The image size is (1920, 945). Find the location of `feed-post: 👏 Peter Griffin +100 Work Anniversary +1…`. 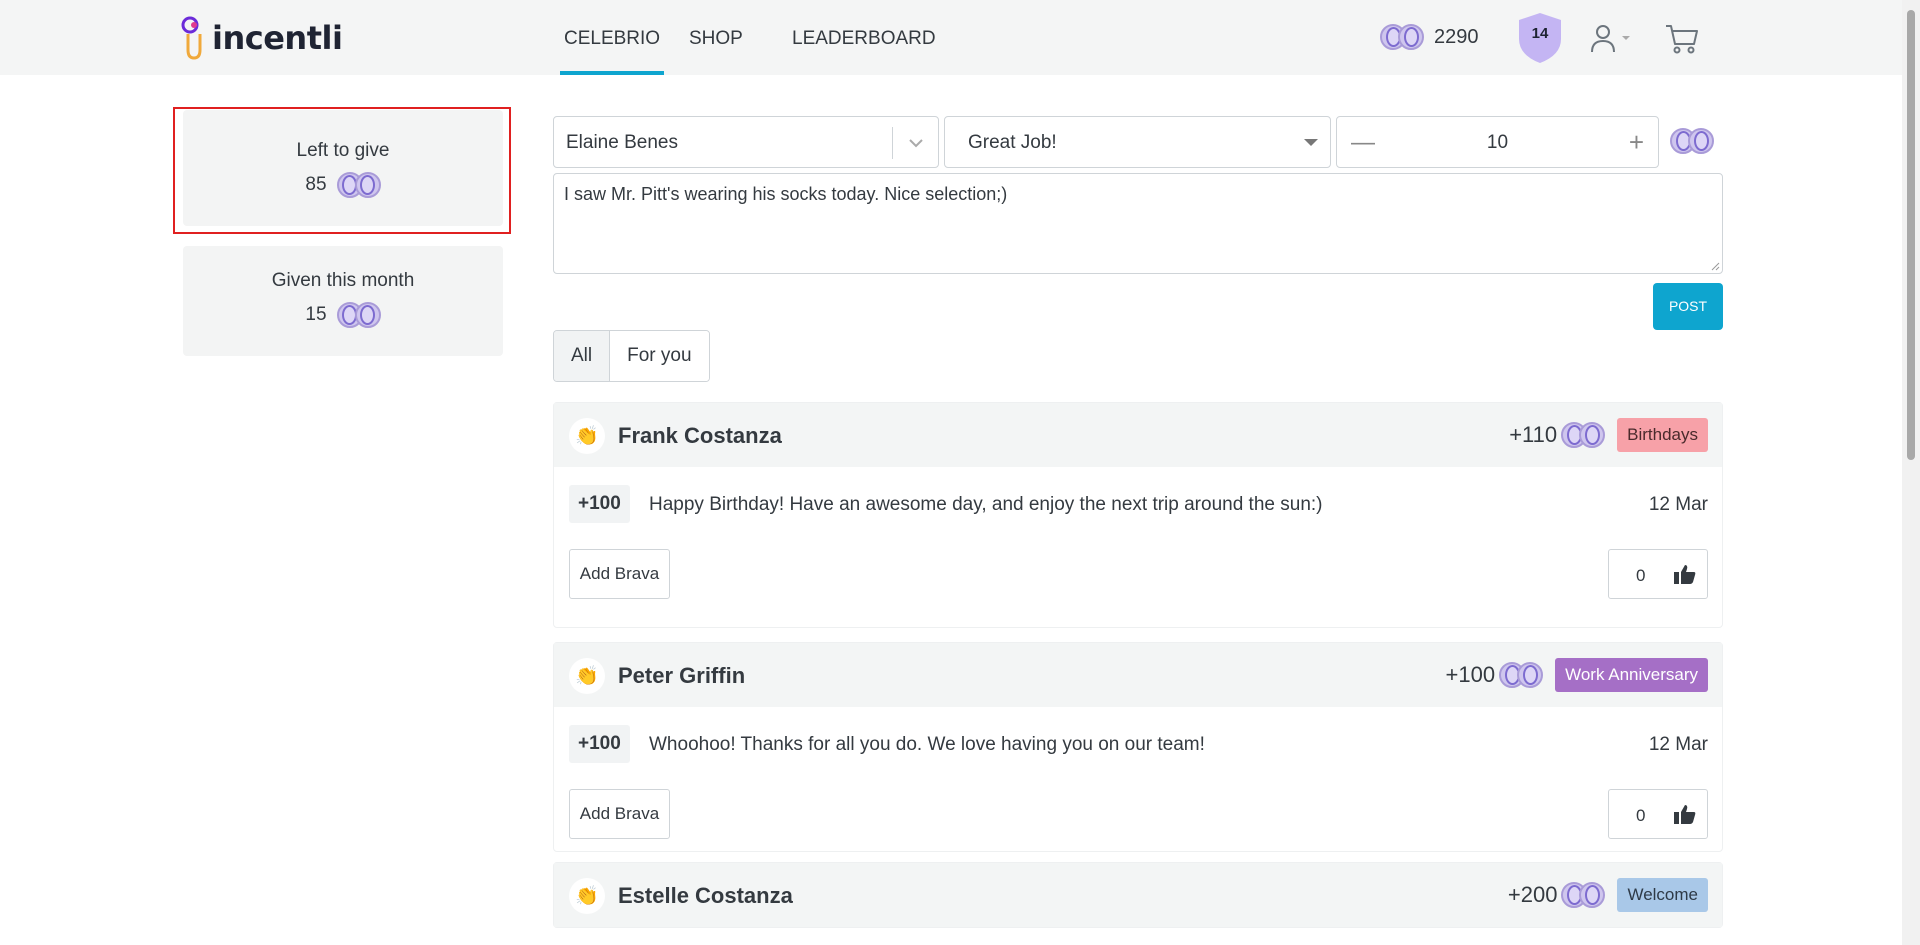

feed-post: 👏 Peter Griffin +100 Work Anniversary +1… is located at coordinates (1138, 747).